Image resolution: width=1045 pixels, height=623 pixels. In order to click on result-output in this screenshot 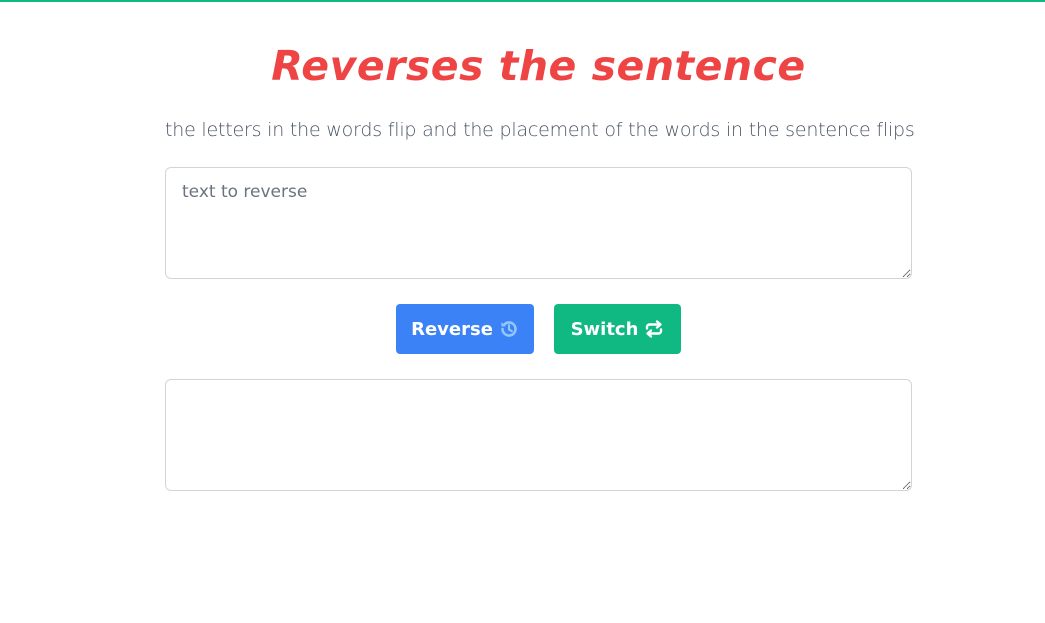, I will do `click(538, 435)`.